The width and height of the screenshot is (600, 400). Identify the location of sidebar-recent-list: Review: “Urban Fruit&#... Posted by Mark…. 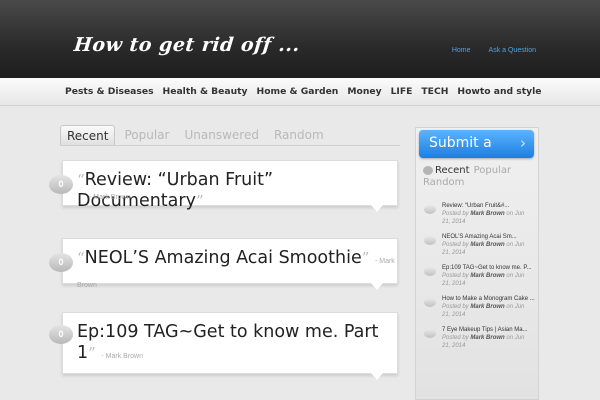
(480, 279).